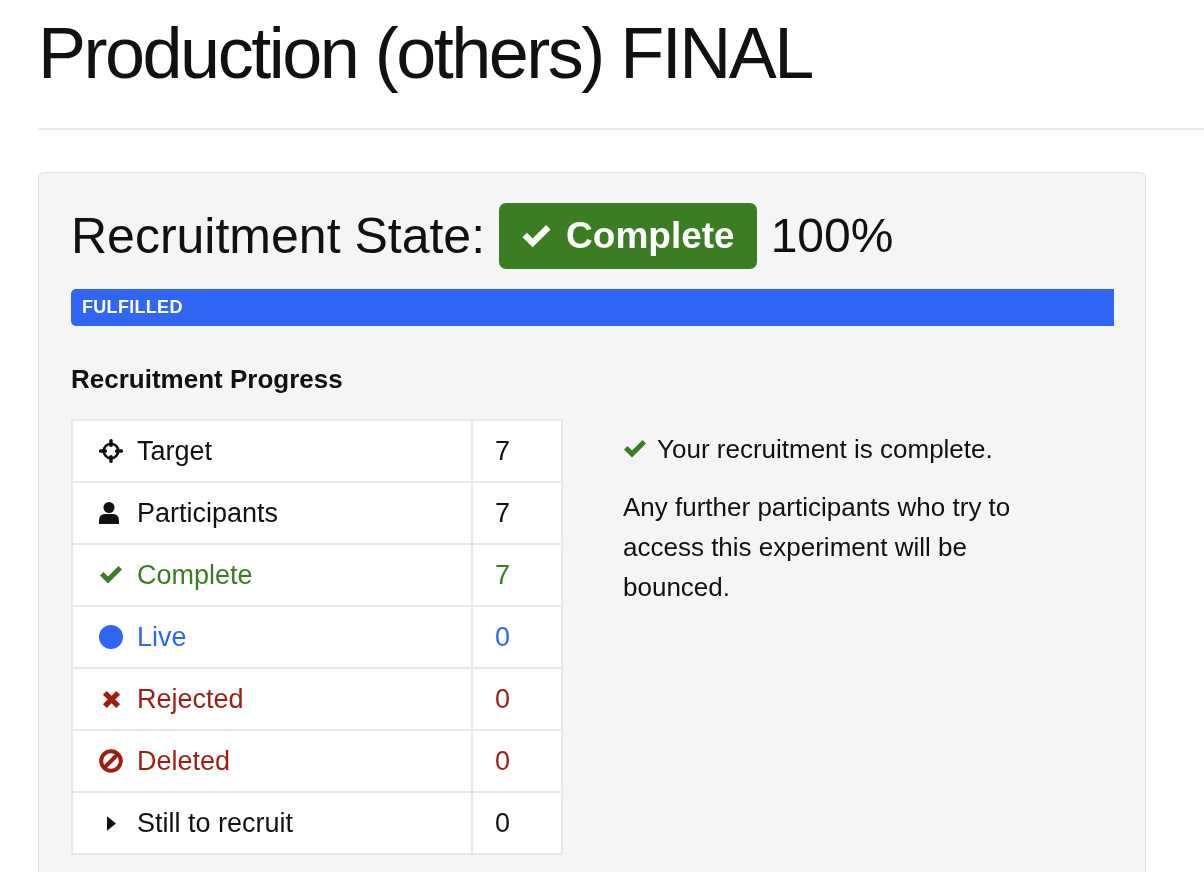 Image resolution: width=1204 pixels, height=872 pixels. Describe the element at coordinates (825, 449) in the screenshot. I see `status-message: Your recruitment is complete.` at that location.